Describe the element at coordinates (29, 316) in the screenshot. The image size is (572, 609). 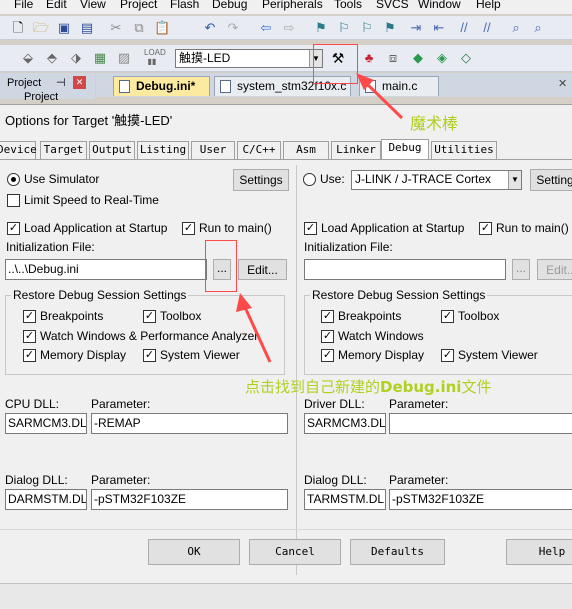
I see `breakpoints-checkbox: ✓` at that location.